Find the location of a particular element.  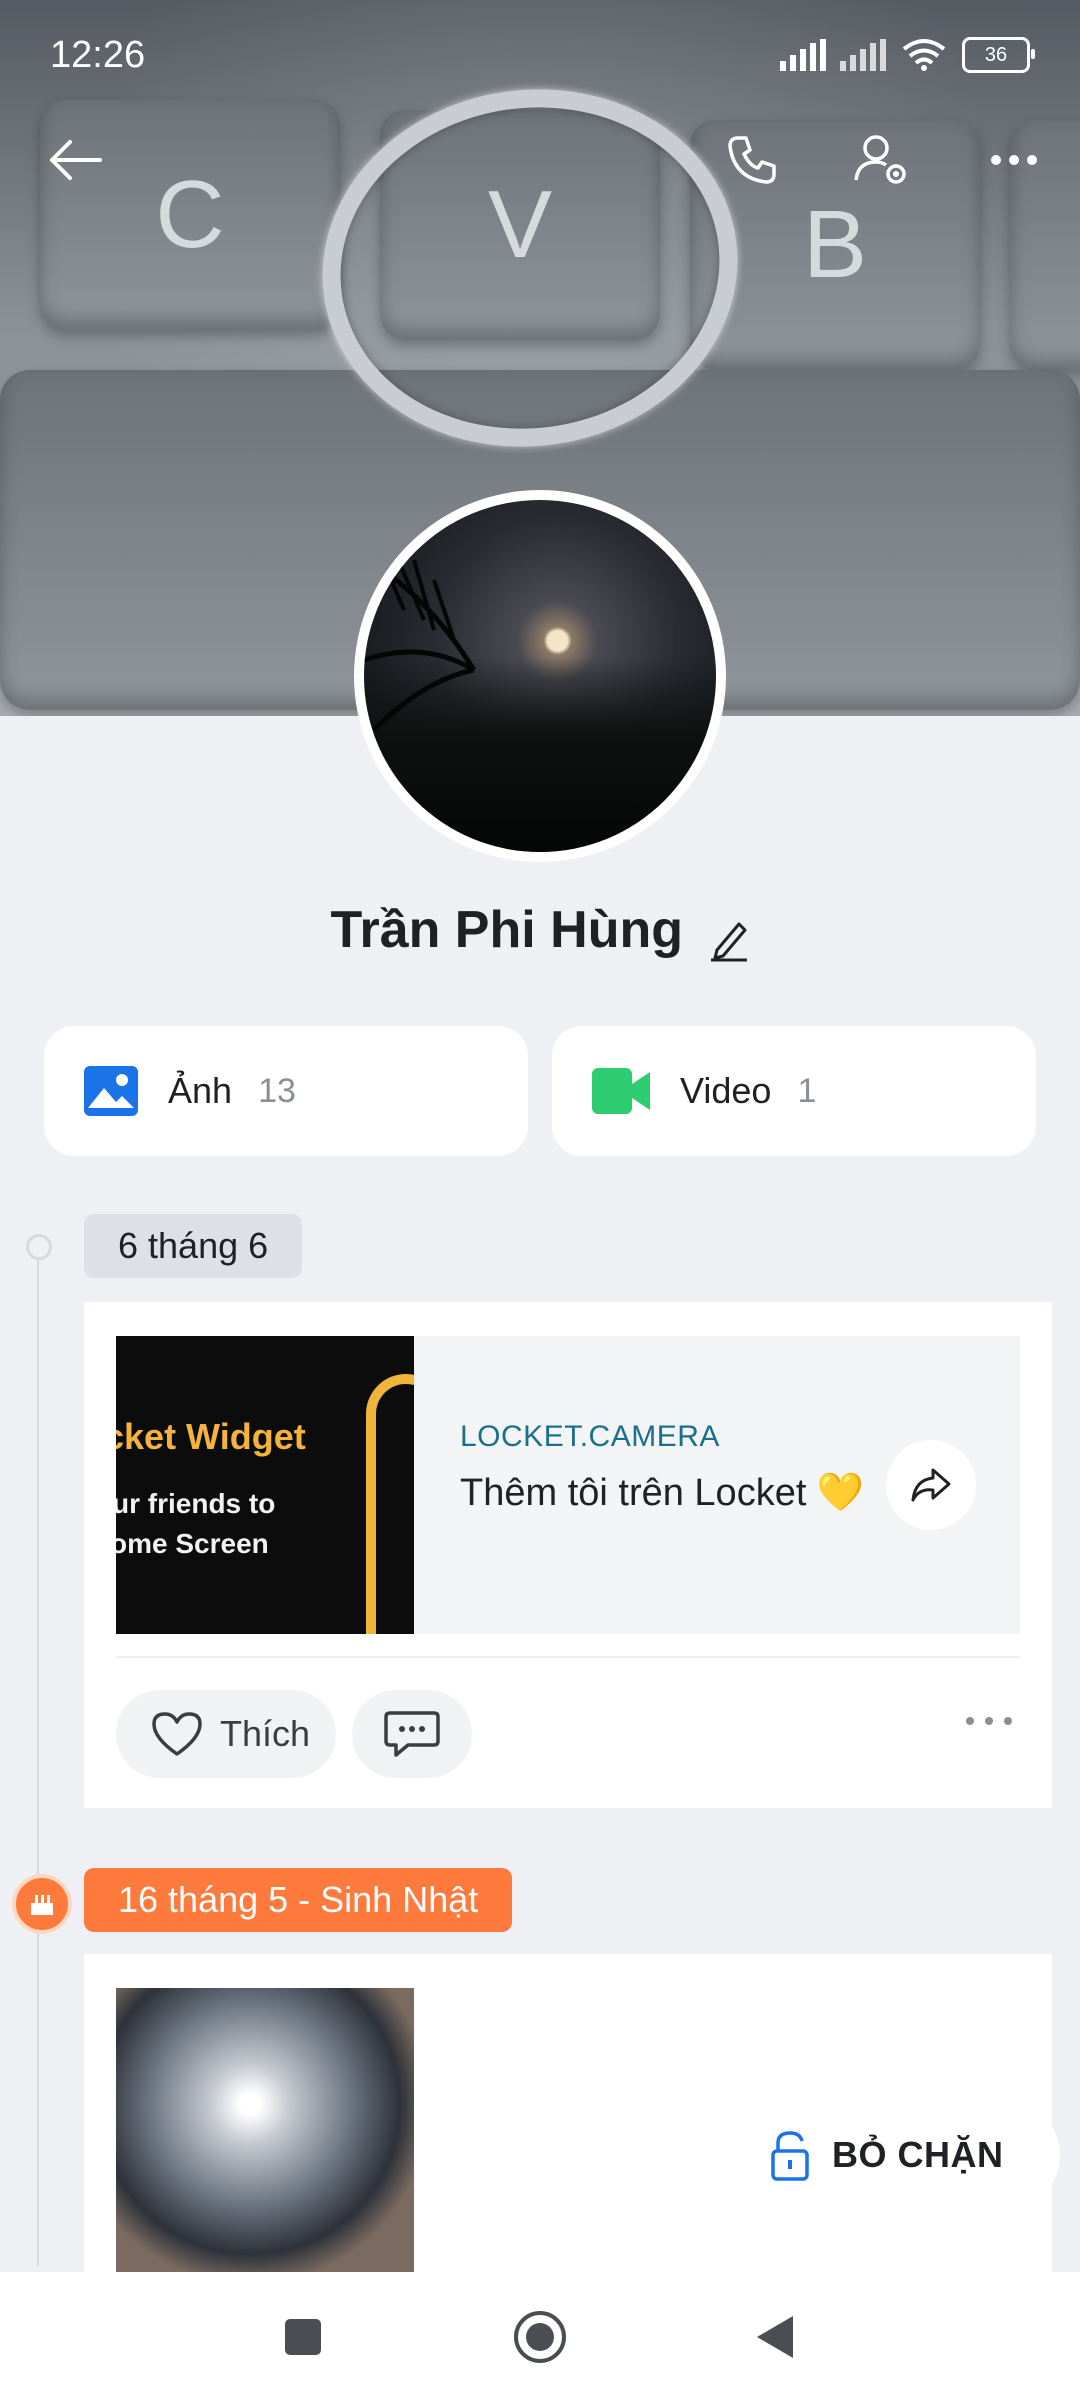

link-thumbnail: cket Widget ur friends to ome Screen is located at coordinates (265, 1485).